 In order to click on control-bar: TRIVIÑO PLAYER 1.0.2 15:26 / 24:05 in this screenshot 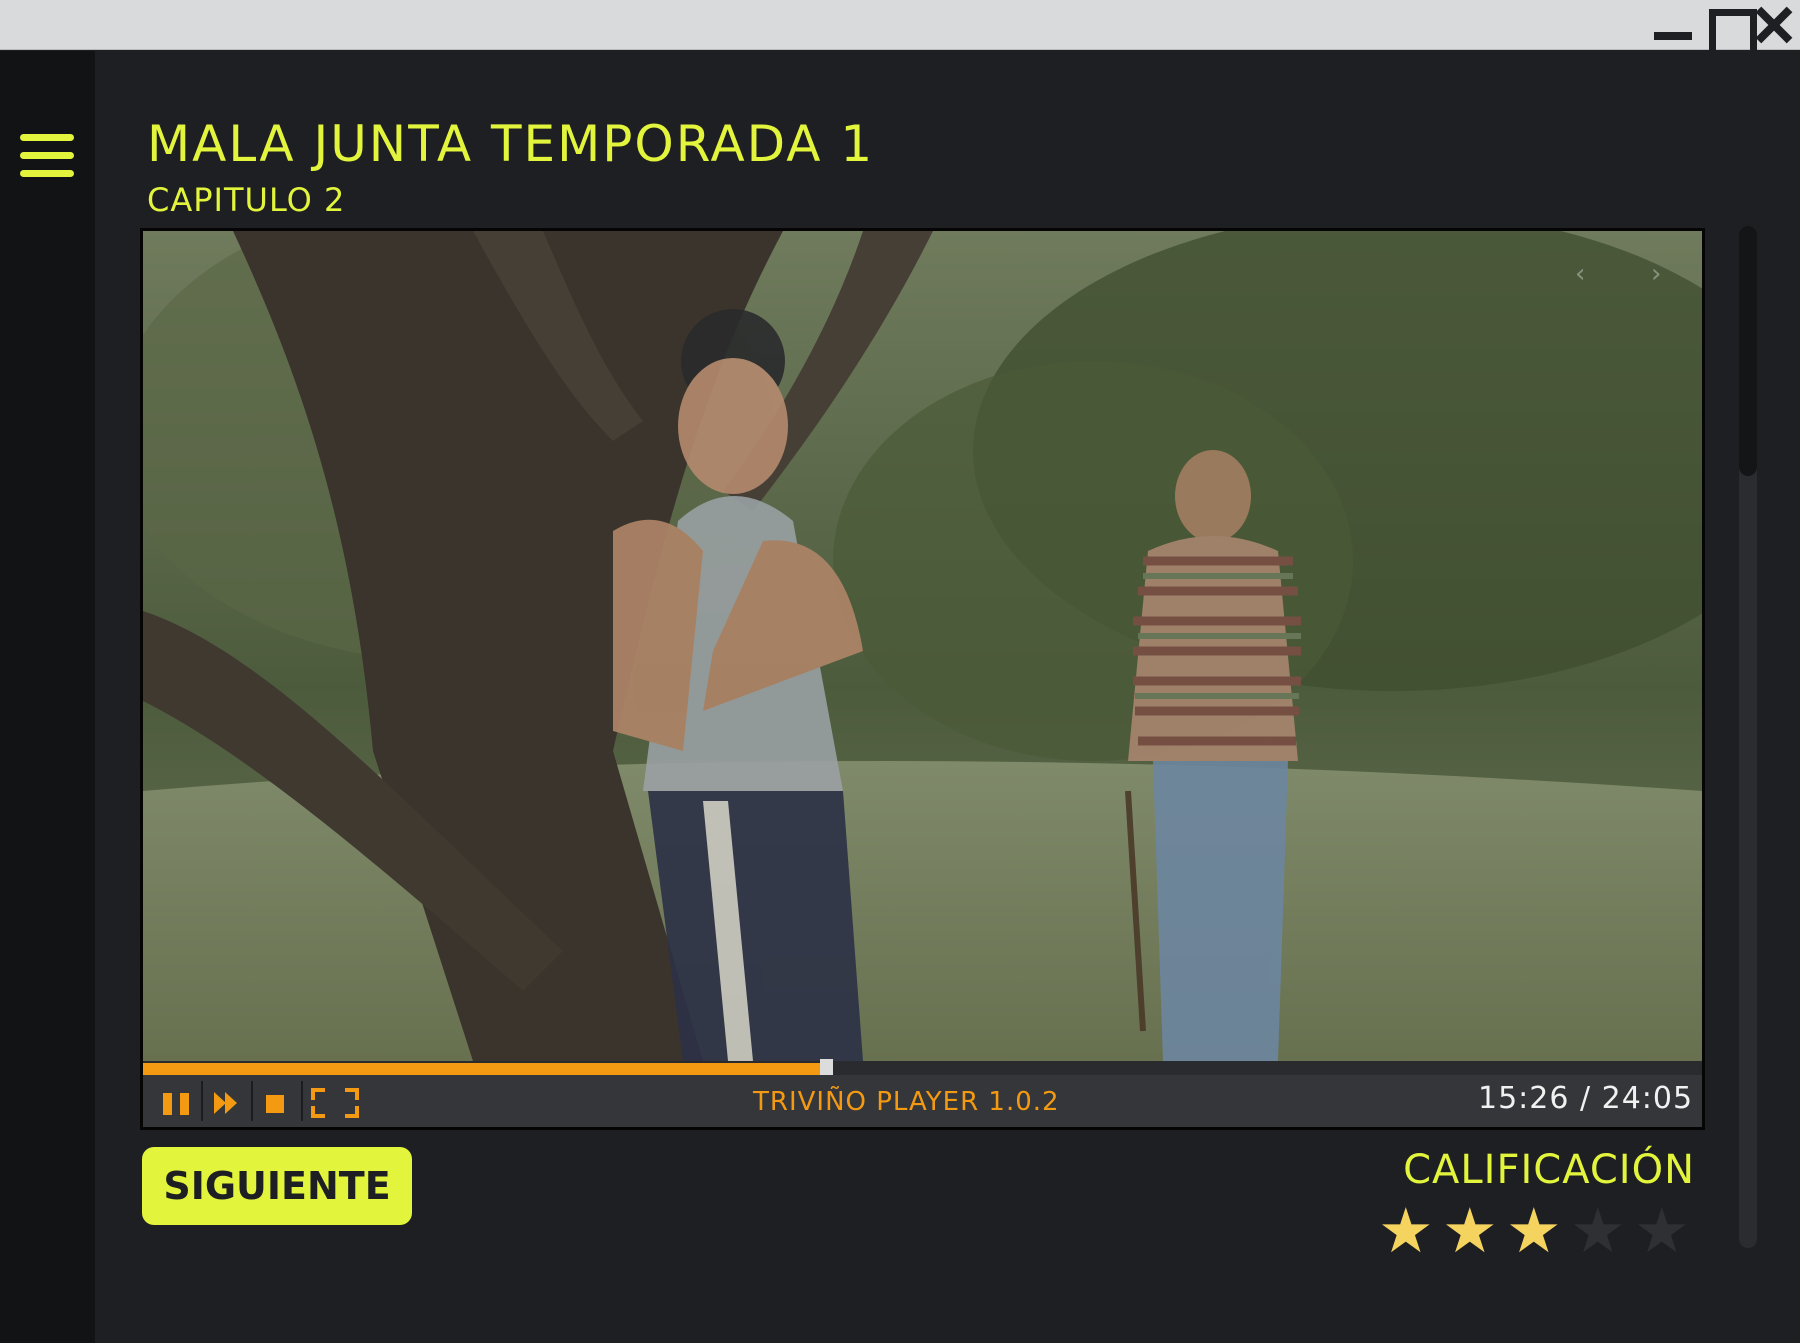, I will do `click(922, 1101)`.